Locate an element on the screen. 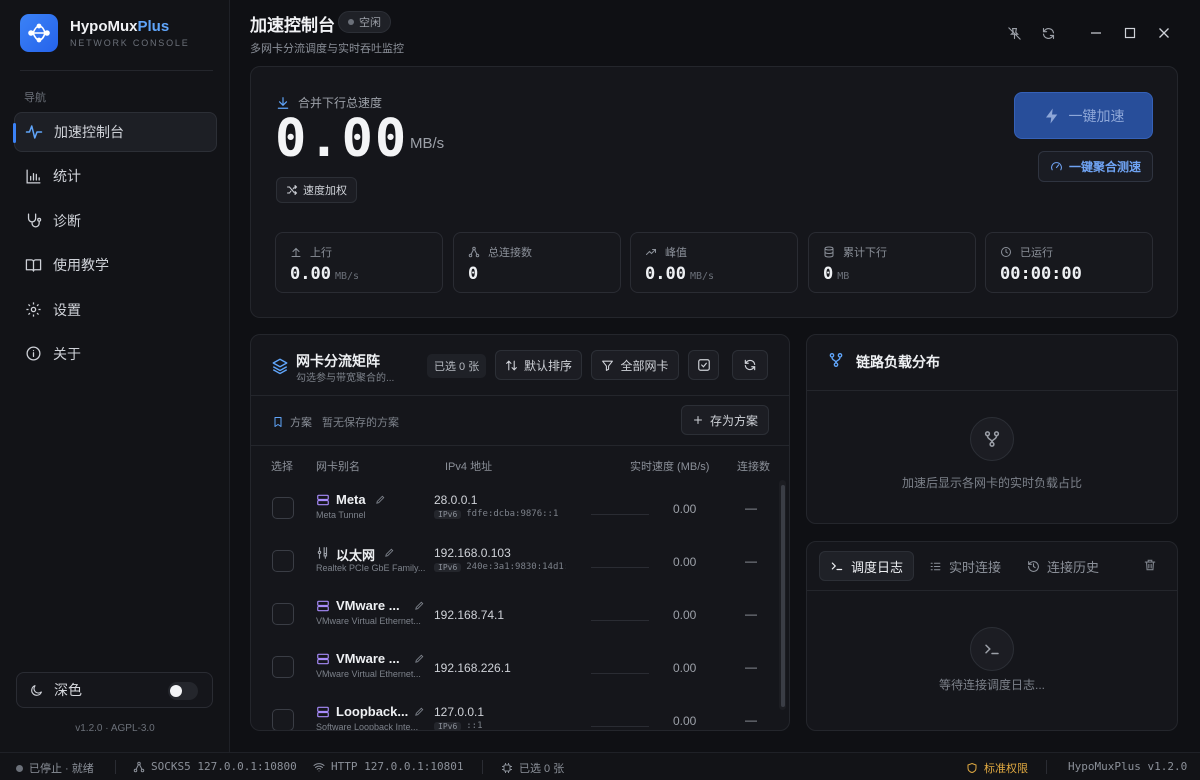  column-header-select: 选择 is located at coordinates (282, 467).